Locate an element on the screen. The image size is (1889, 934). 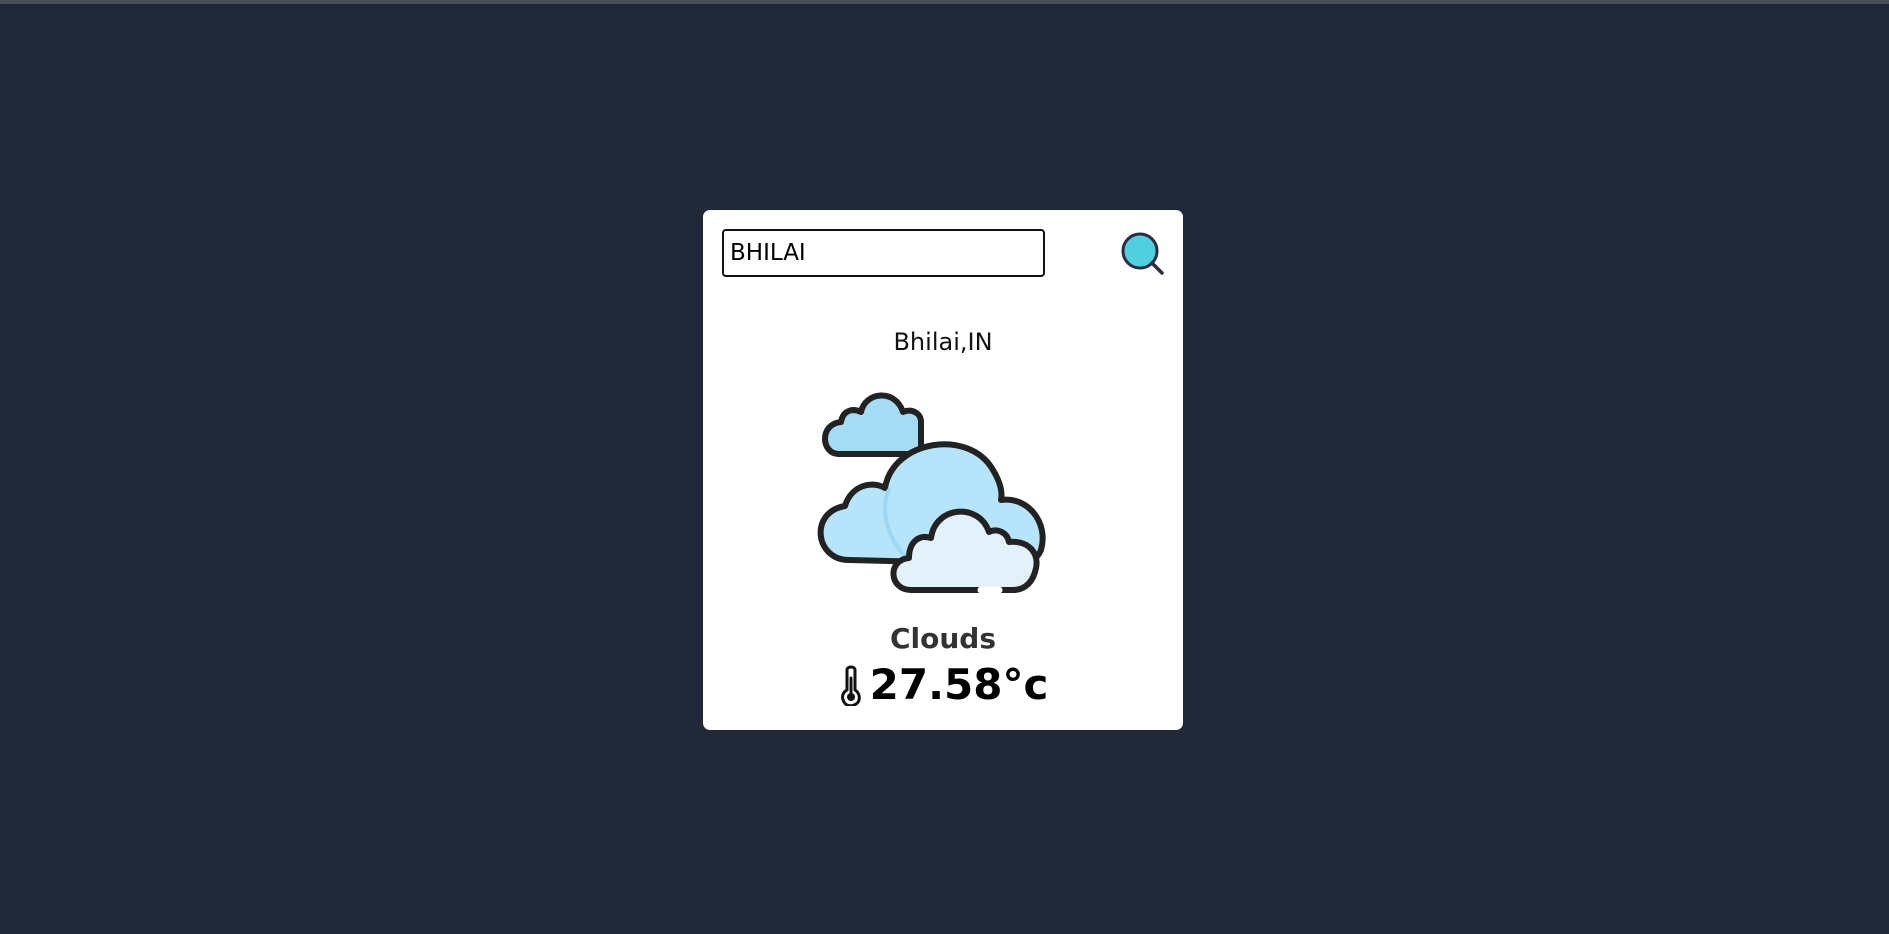
top-border is located at coordinates (944, 2).